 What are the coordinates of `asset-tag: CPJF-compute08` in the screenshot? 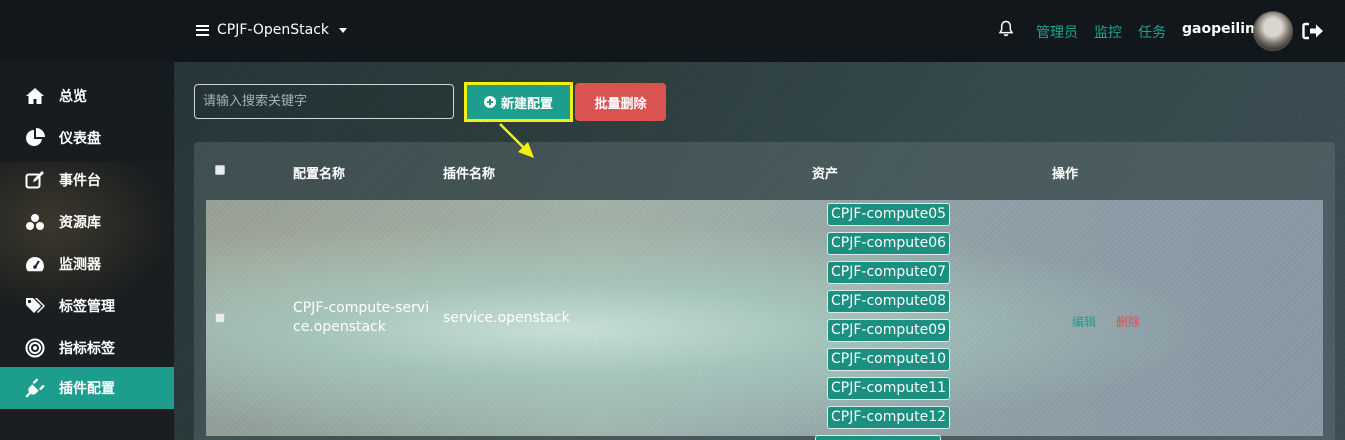 It's located at (889, 301).